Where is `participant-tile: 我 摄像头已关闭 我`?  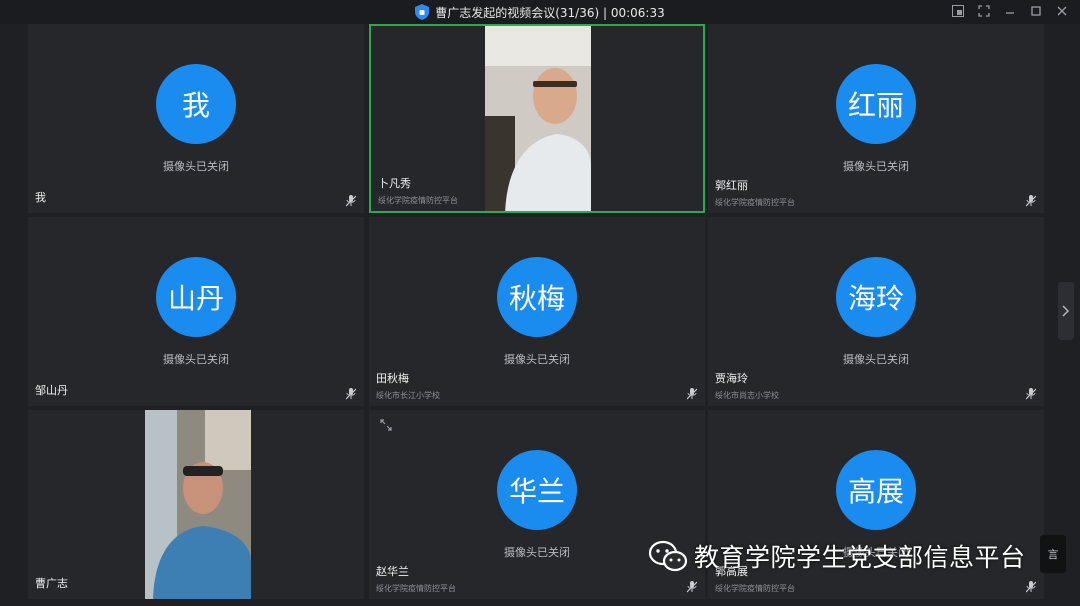
participant-tile: 我 摄像头已关闭 我 is located at coordinates (196, 118).